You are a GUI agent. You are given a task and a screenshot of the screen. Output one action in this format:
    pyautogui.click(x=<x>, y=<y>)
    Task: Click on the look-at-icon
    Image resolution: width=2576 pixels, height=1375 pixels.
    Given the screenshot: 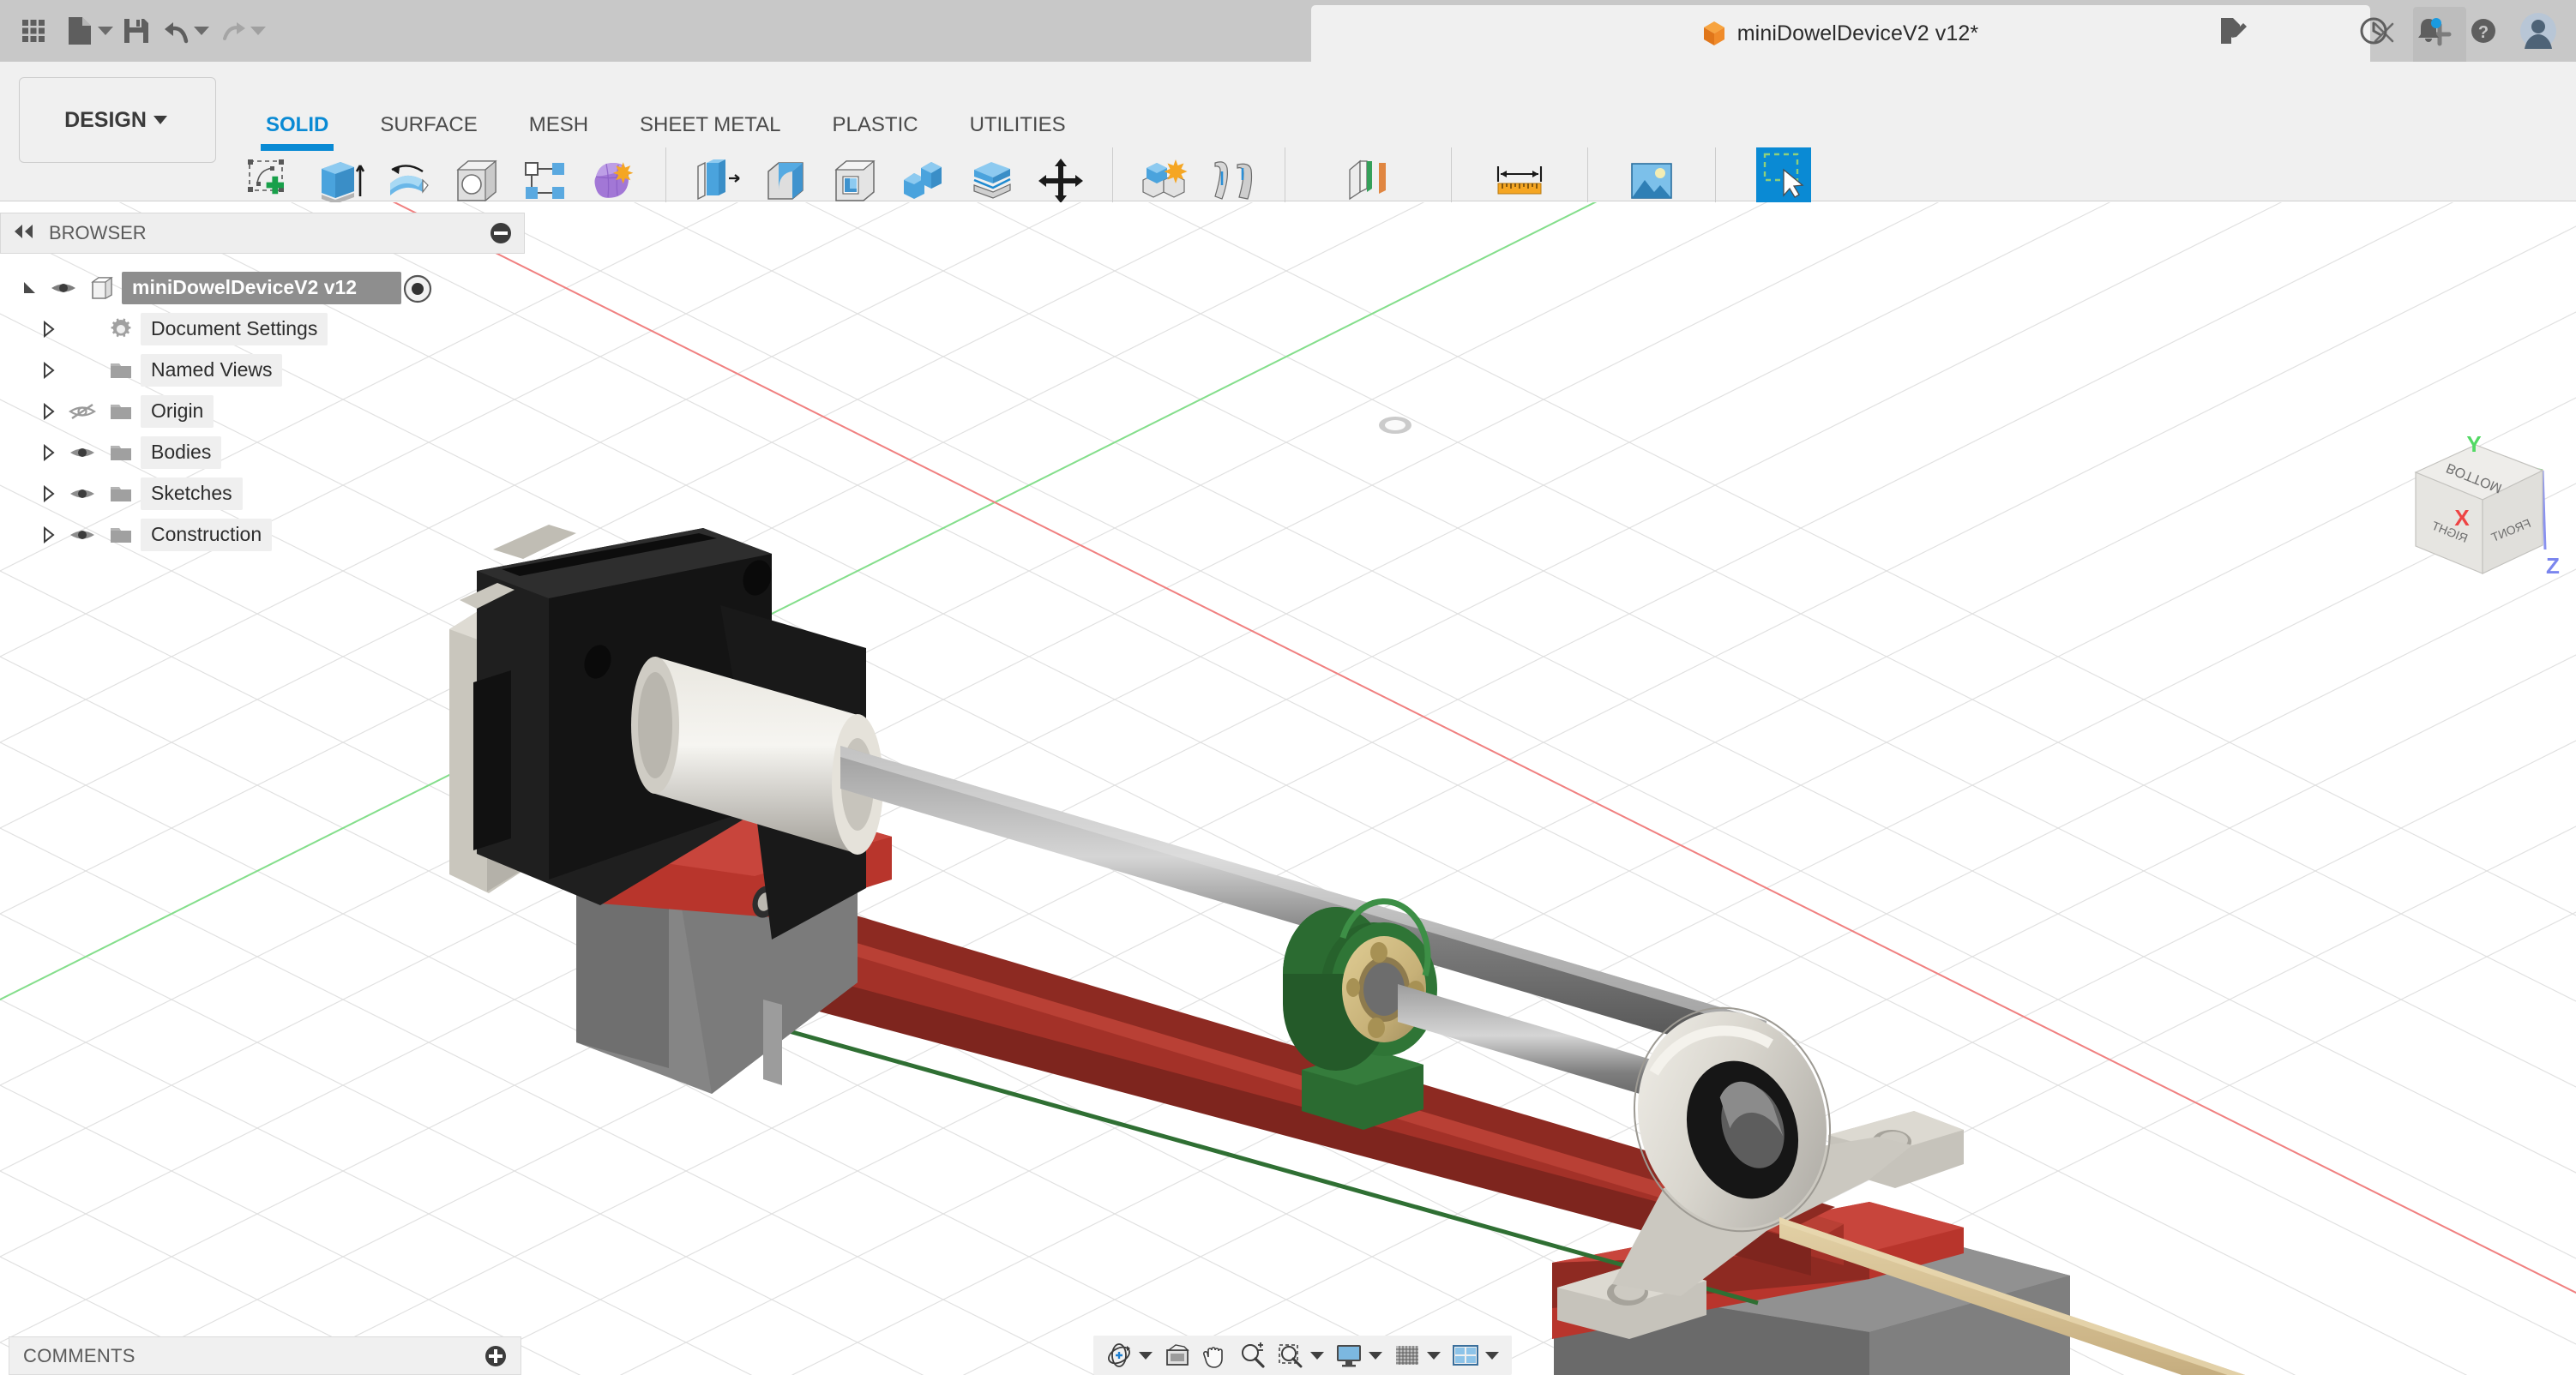 What is the action you would take?
    pyautogui.click(x=1177, y=1355)
    